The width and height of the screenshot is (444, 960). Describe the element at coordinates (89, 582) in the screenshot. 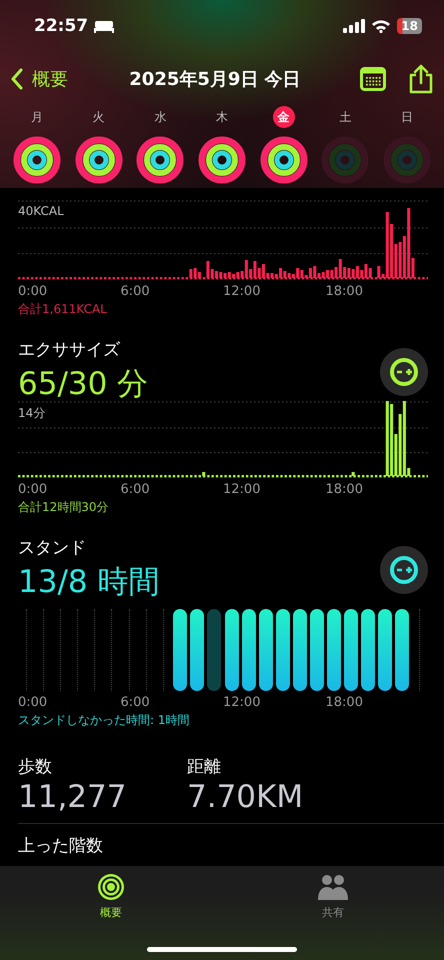

I see `section-value: 13/8 時間` at that location.